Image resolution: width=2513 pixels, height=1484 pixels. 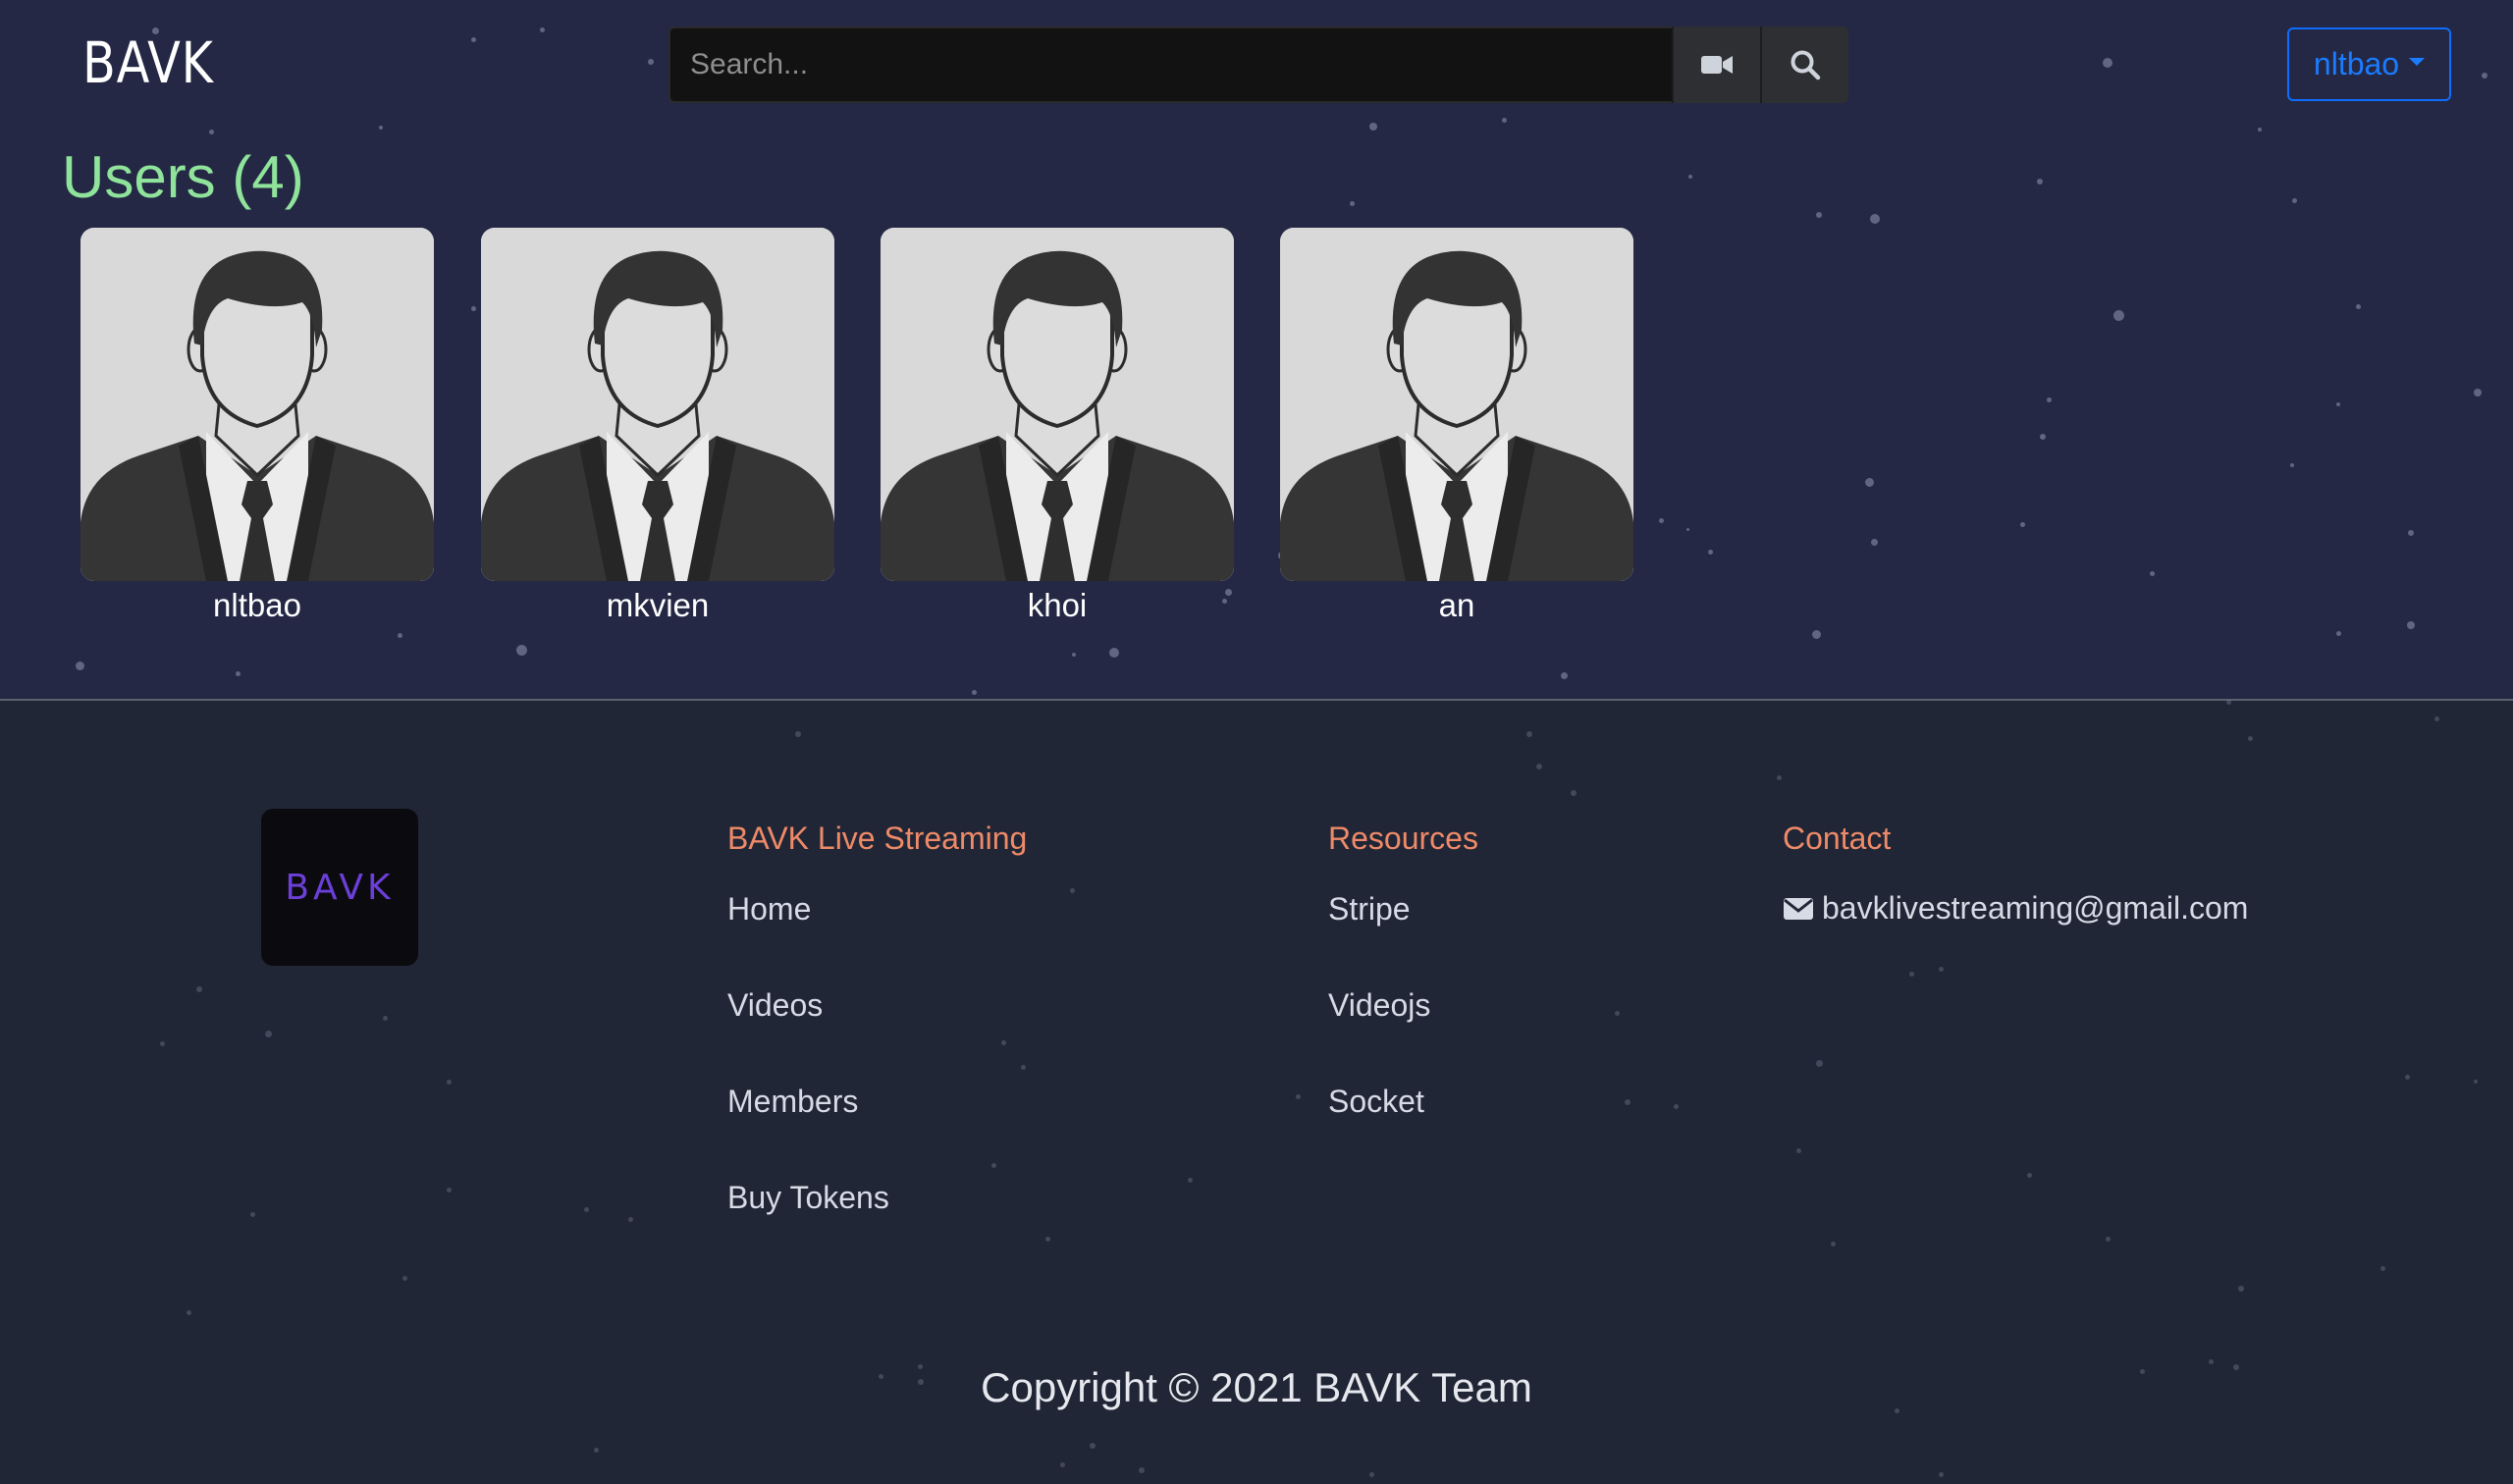 I want to click on search-input, so click(x=1170, y=64).